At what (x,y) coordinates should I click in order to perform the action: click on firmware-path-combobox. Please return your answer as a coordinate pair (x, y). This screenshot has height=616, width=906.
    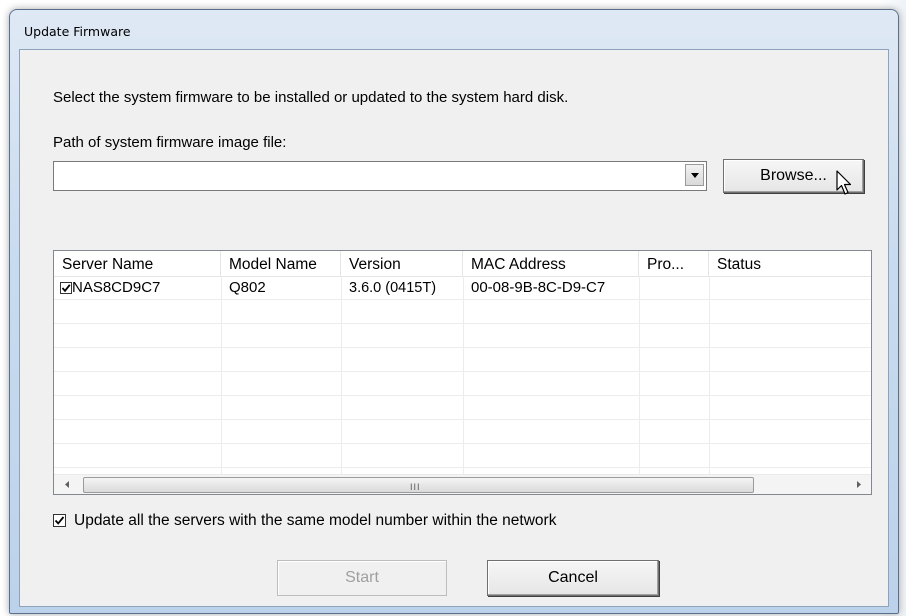
    Looking at the image, I should click on (380, 176).